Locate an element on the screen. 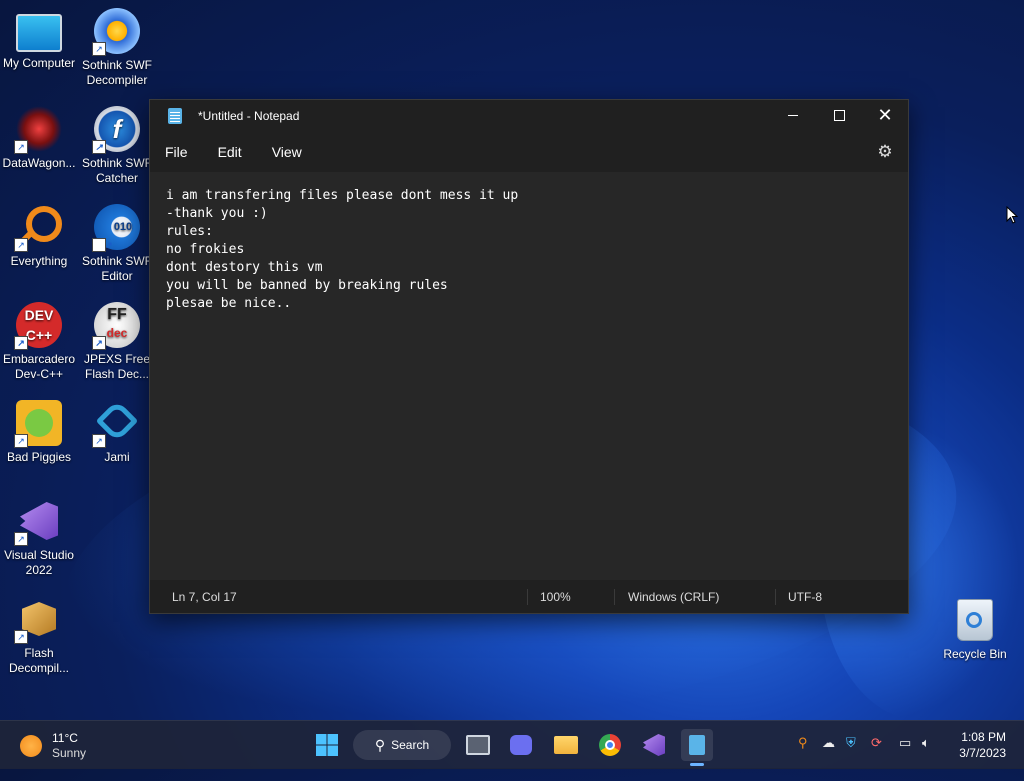  menu-view: View is located at coordinates (287, 152).